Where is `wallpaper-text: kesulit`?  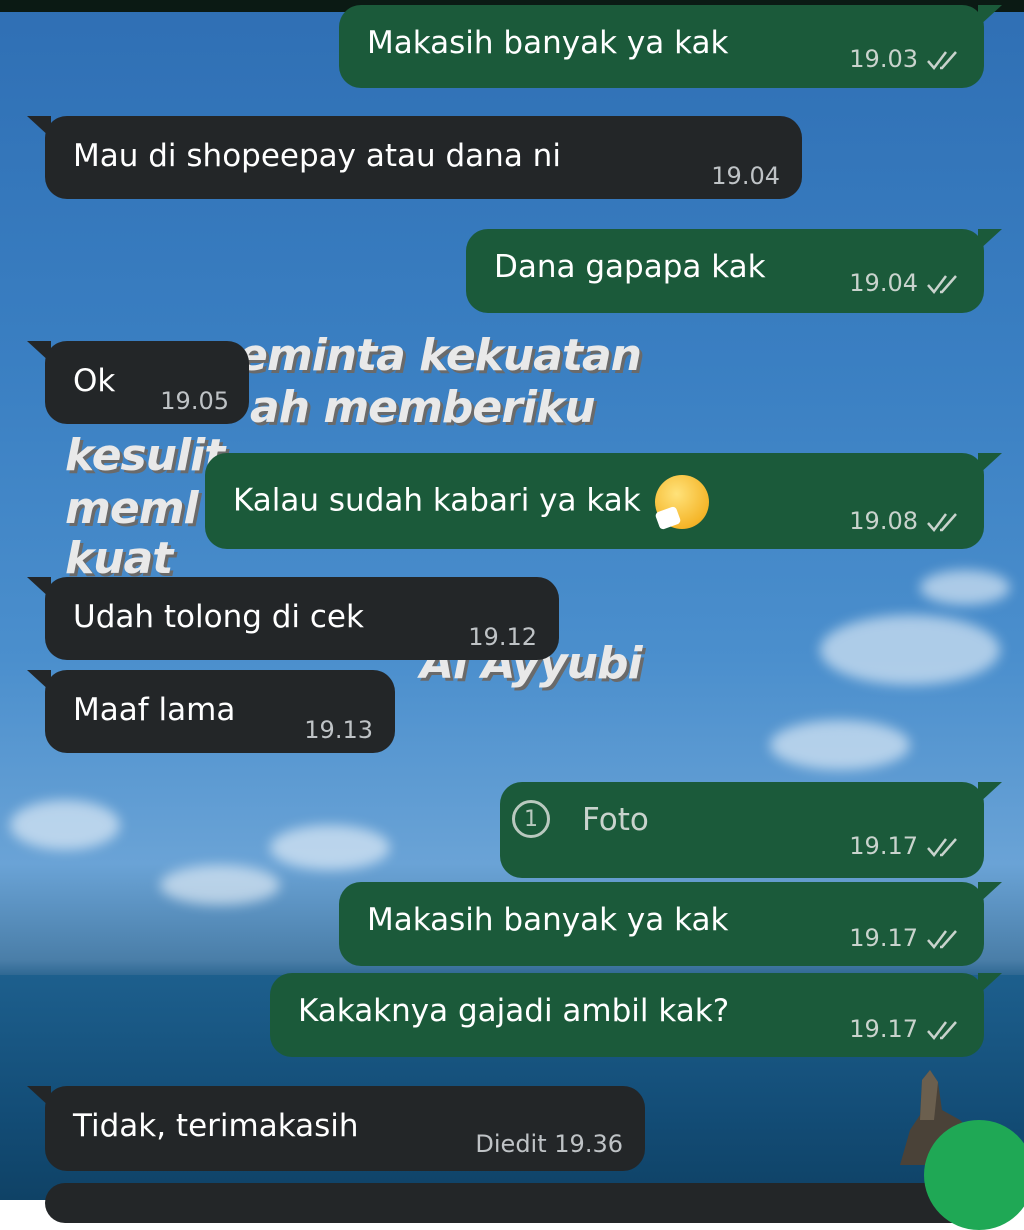
wallpaper-text: kesulit is located at coordinates (145, 455).